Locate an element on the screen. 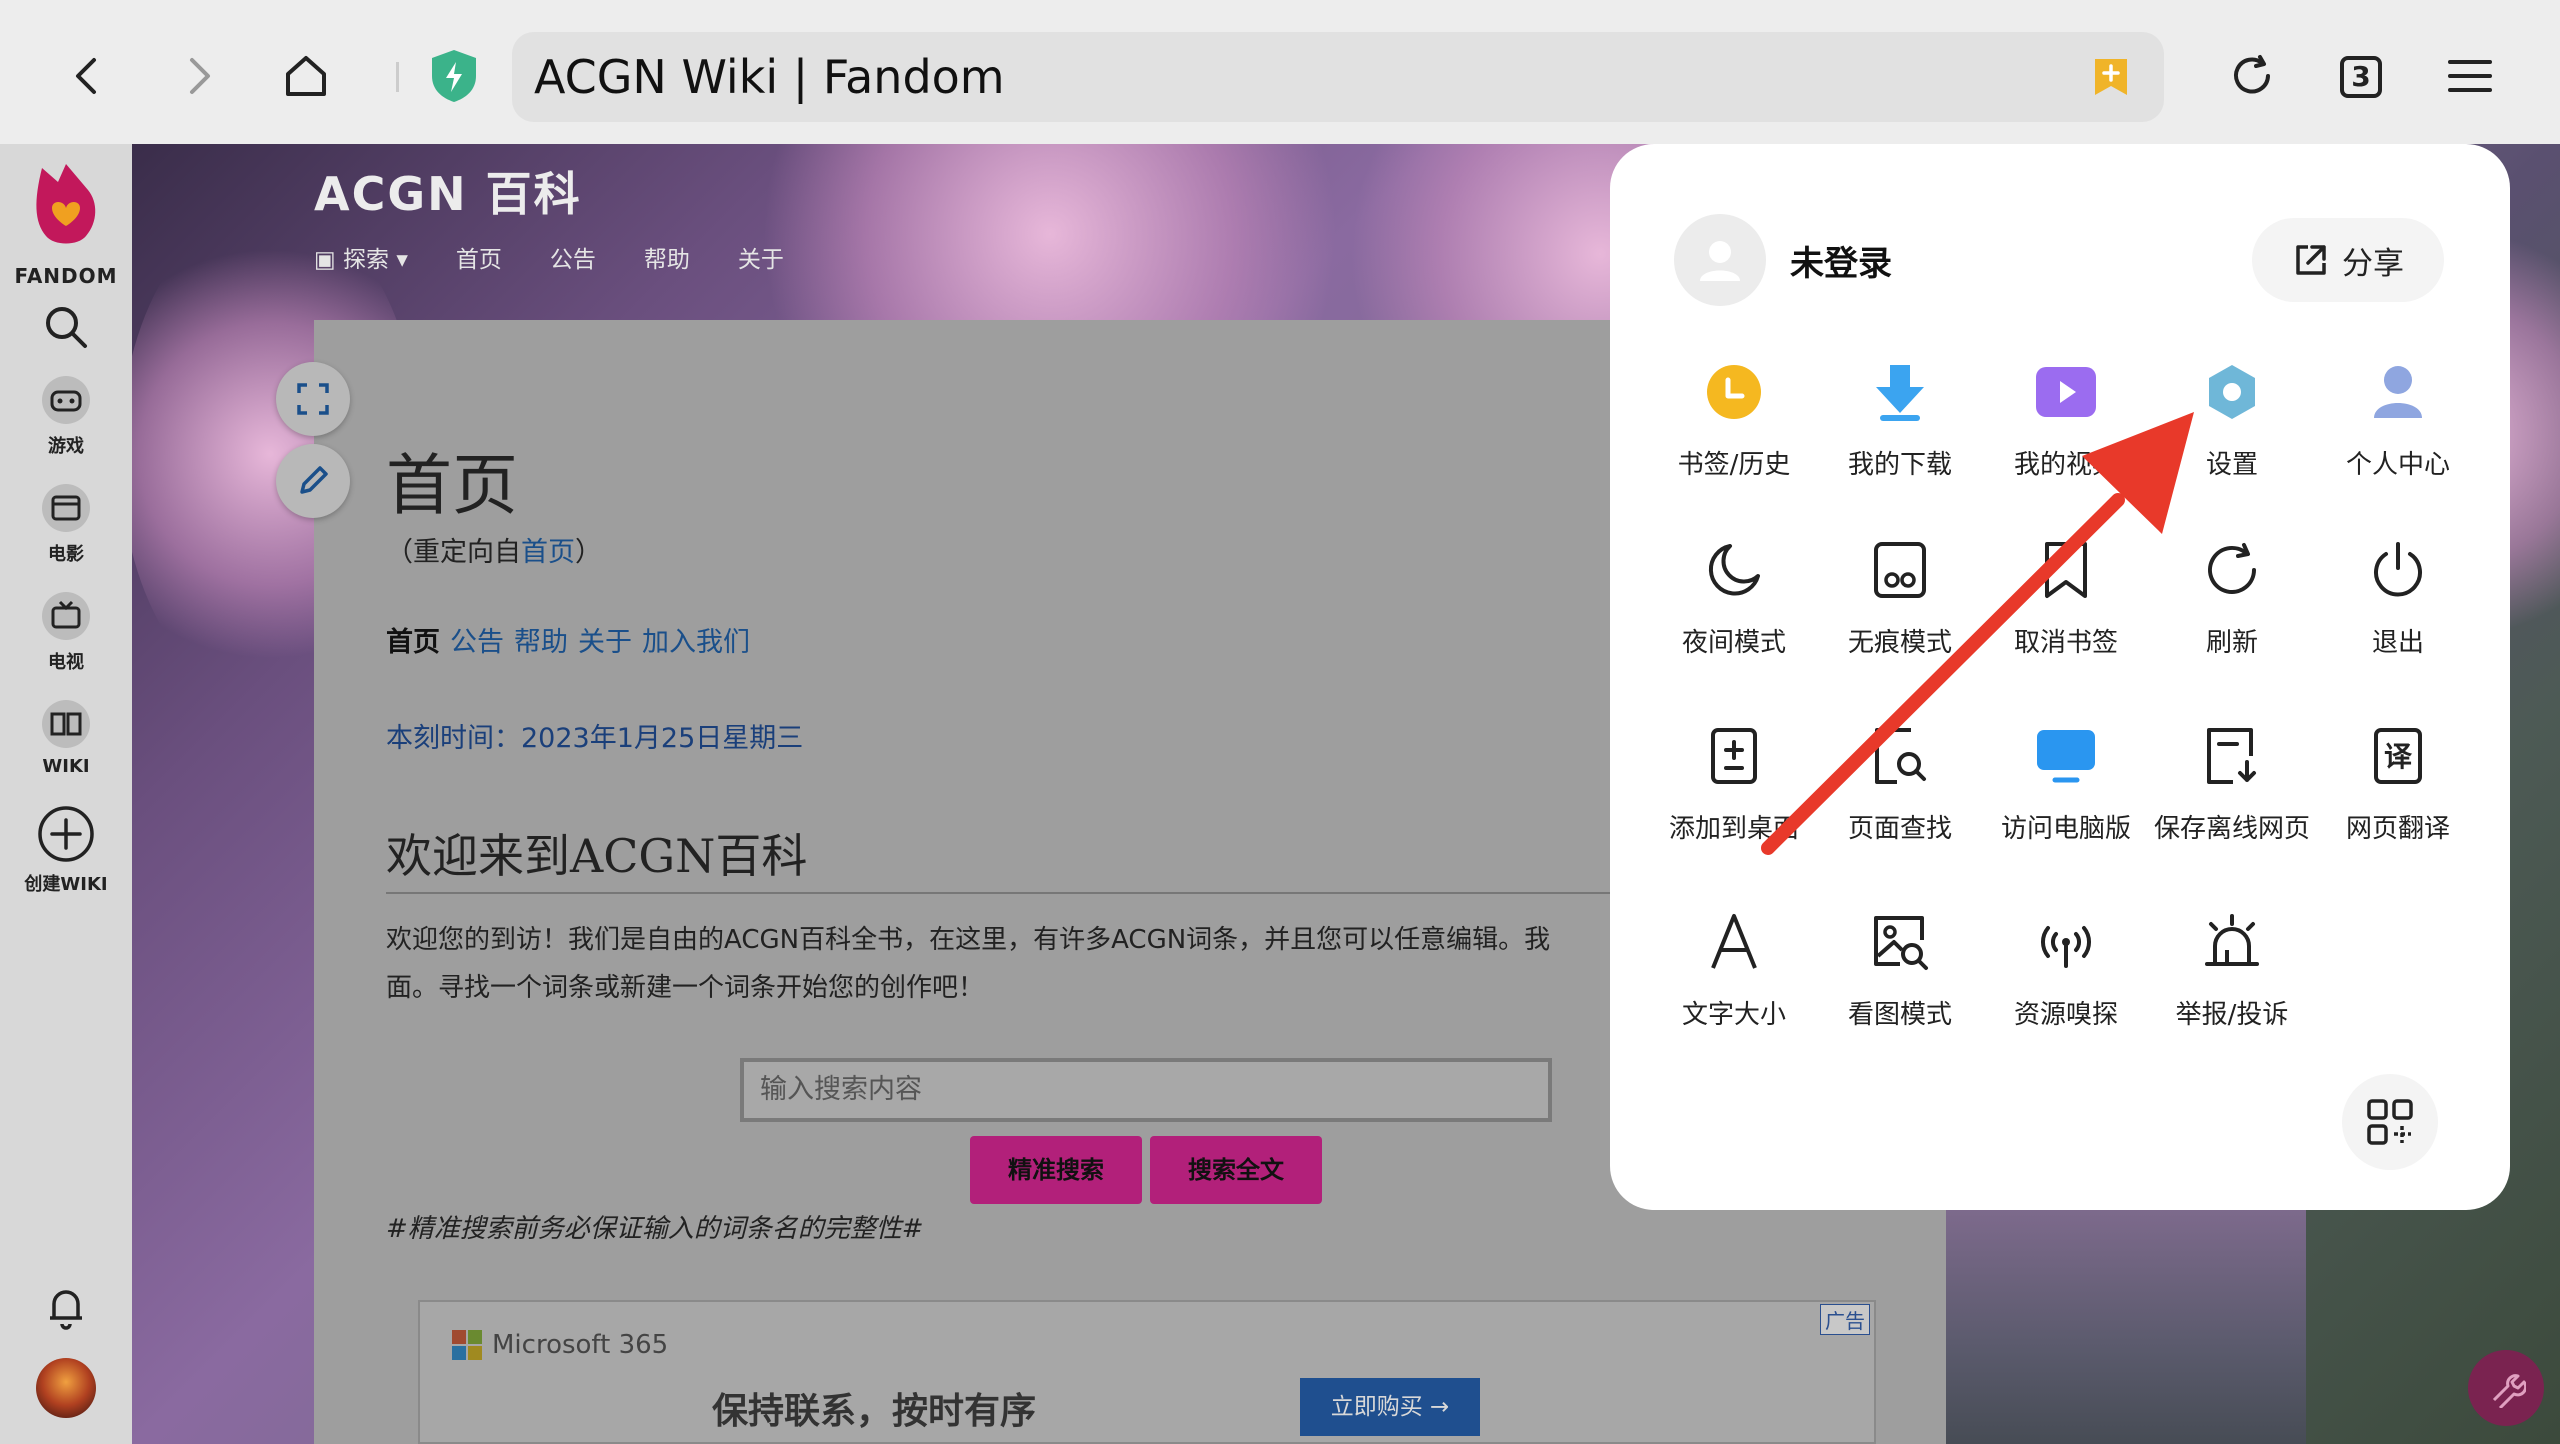  menu-item-downloads: 我的下载 is located at coordinates (1900, 417).